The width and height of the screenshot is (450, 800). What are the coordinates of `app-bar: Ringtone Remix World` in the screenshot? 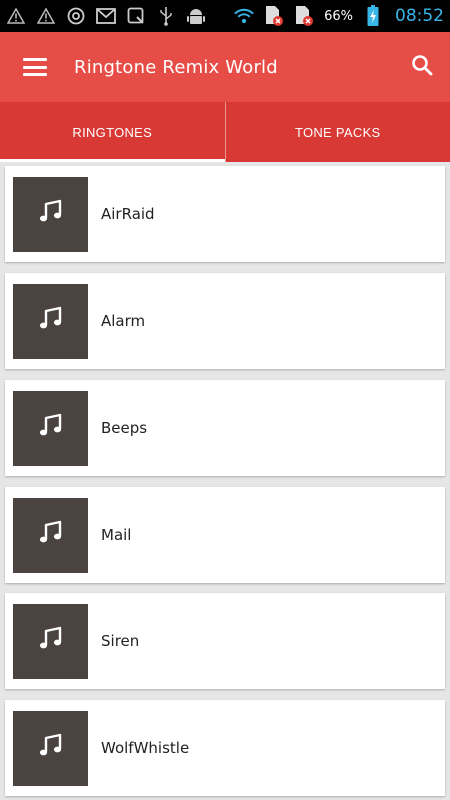 It's located at (225, 67).